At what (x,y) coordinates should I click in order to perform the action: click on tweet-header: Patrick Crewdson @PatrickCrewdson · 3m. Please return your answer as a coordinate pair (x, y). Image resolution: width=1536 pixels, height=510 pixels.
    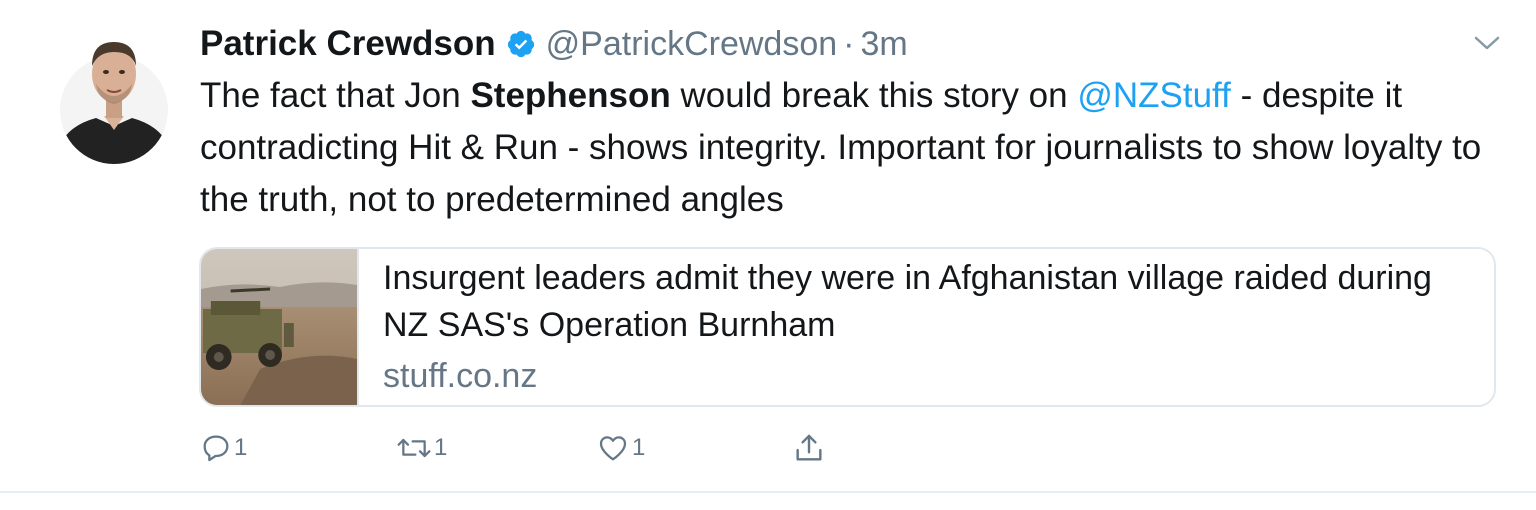
    Looking at the image, I should click on (554, 44).